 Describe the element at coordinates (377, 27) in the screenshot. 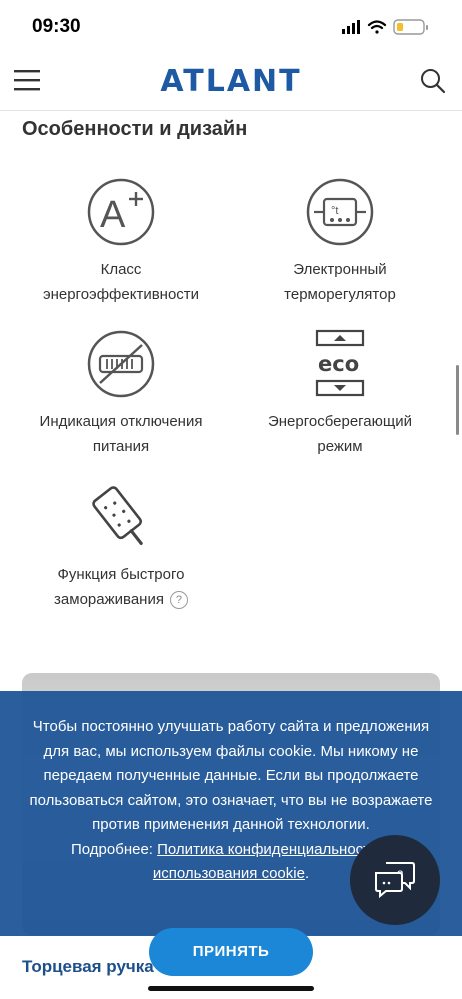

I see `wifi-icon` at that location.